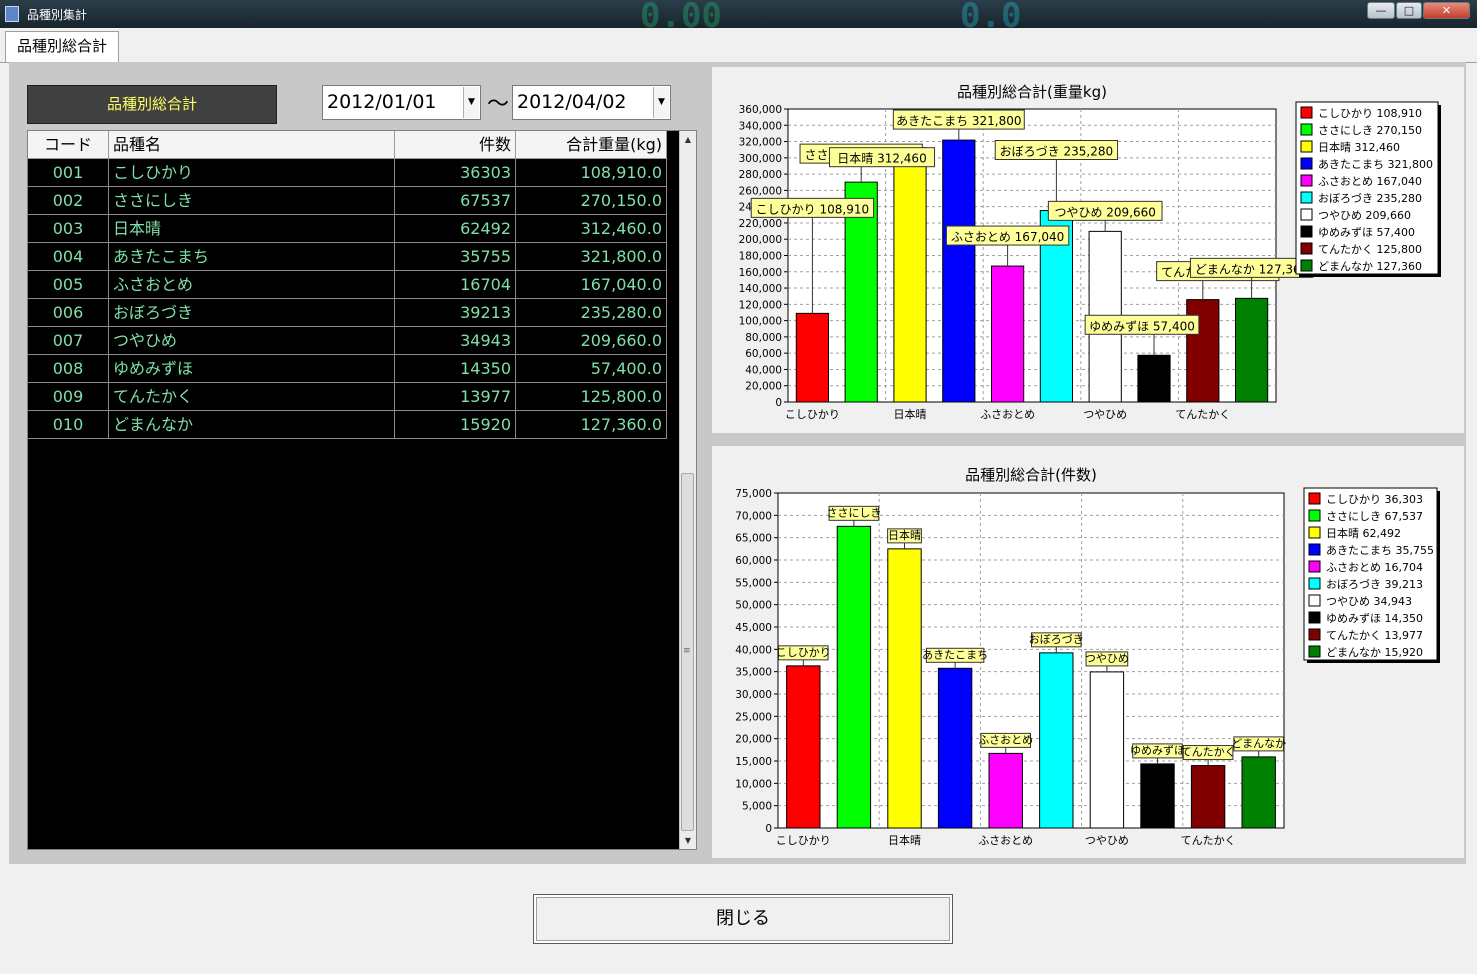  What do you see at coordinates (68, 341) in the screenshot?
I see `cell-code: 007` at bounding box center [68, 341].